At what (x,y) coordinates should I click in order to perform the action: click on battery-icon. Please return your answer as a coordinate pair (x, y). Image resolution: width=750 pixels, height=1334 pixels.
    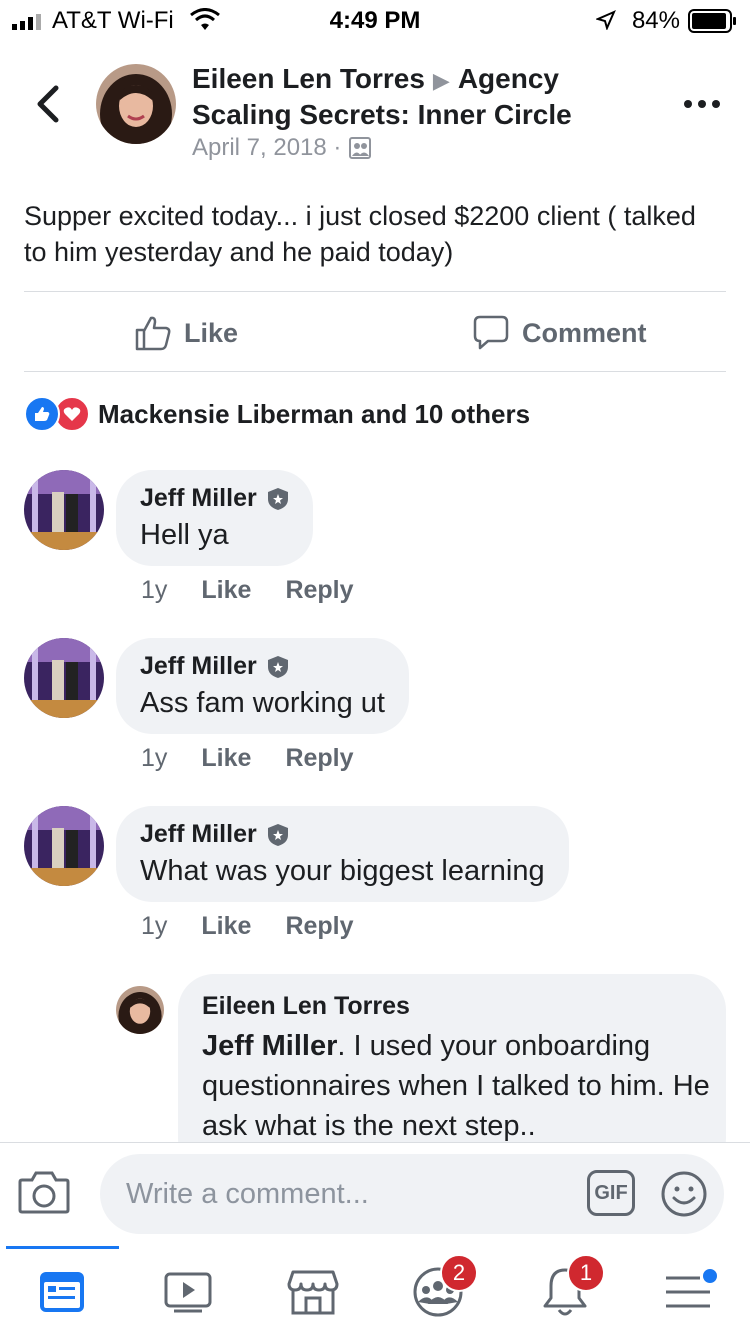
    Looking at the image, I should click on (712, 21).